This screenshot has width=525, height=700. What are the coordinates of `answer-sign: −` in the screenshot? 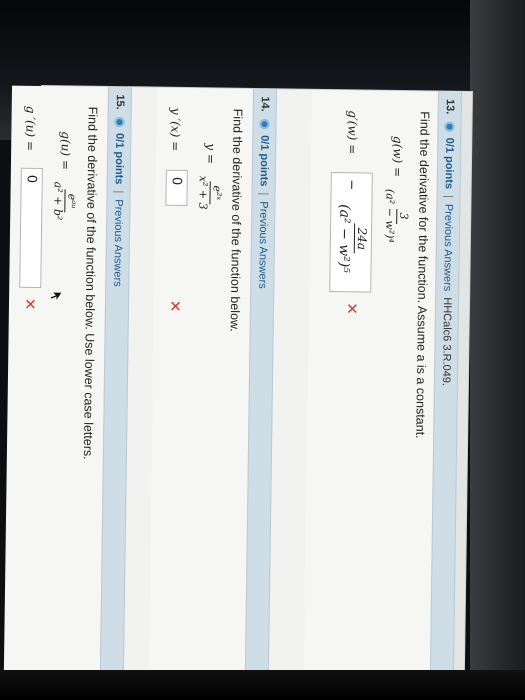 It's located at (352, 185).